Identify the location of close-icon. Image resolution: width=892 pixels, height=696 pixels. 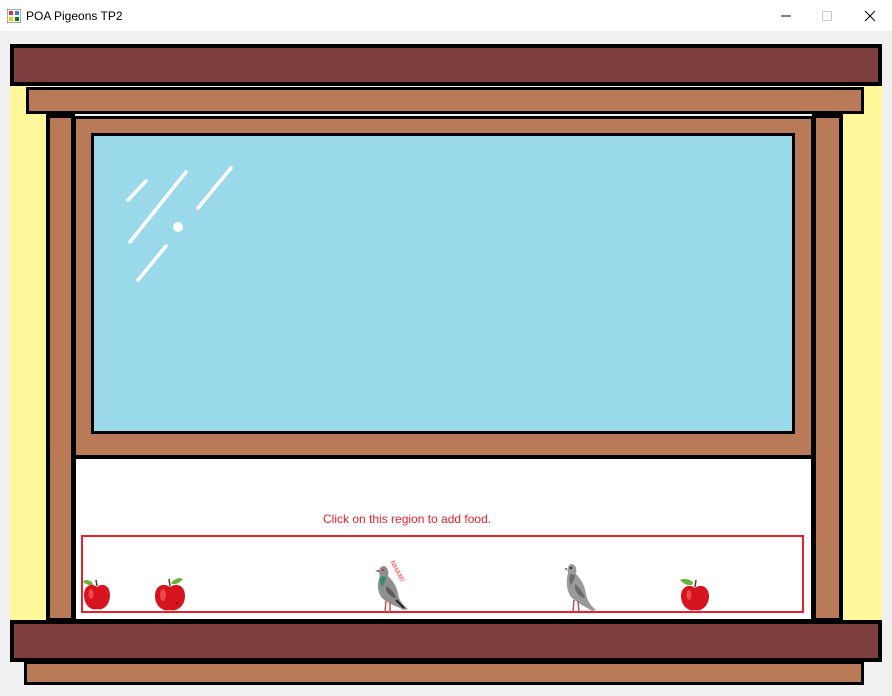
(870, 15).